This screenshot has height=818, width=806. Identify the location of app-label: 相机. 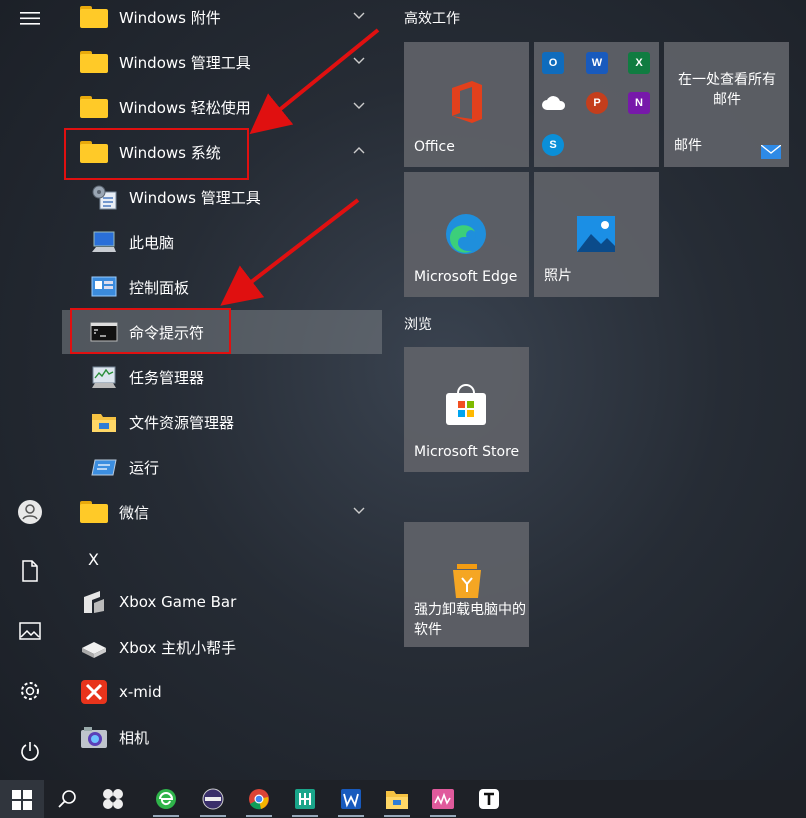
(134, 737).